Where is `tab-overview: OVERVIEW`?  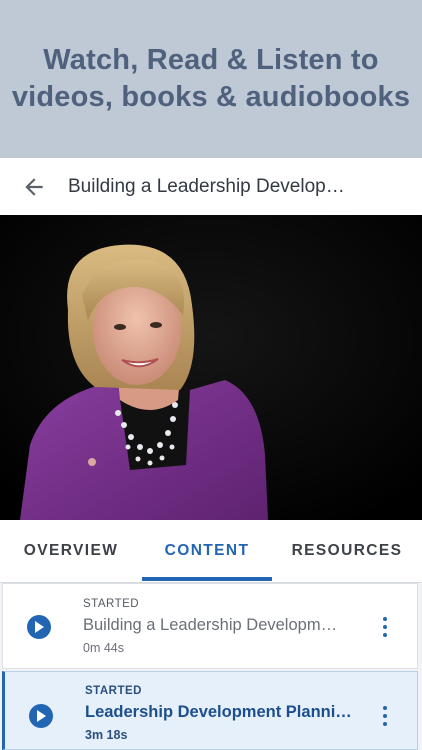
tab-overview: OVERVIEW is located at coordinates (71, 551).